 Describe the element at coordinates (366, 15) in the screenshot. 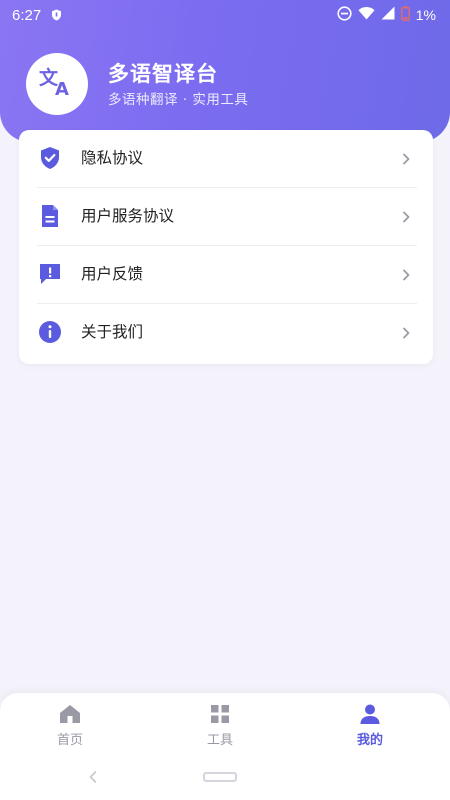

I see `wifi-icon` at that location.